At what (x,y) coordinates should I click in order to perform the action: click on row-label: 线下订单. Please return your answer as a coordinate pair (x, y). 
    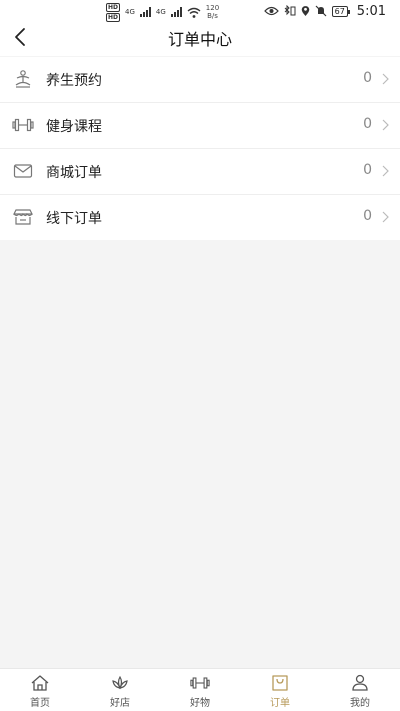
    Looking at the image, I should click on (74, 219).